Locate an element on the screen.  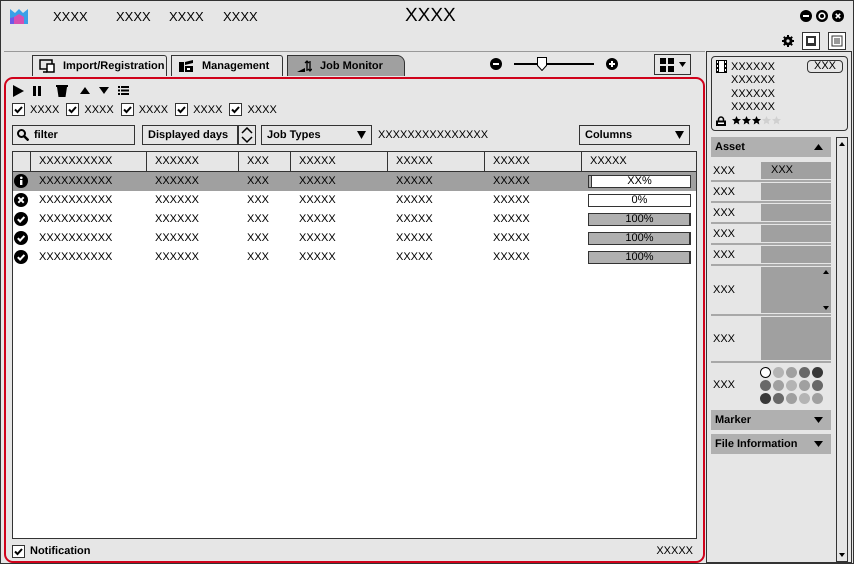
columns-dropdown: Columns is located at coordinates (634, 134).